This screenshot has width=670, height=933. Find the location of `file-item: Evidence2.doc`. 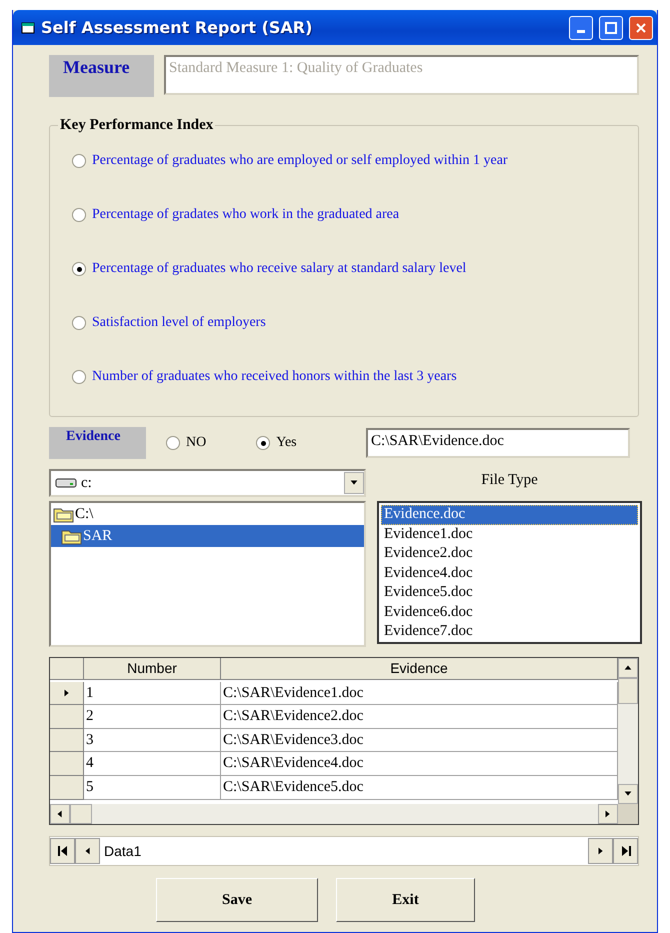

file-item: Evidence2.doc is located at coordinates (509, 554).